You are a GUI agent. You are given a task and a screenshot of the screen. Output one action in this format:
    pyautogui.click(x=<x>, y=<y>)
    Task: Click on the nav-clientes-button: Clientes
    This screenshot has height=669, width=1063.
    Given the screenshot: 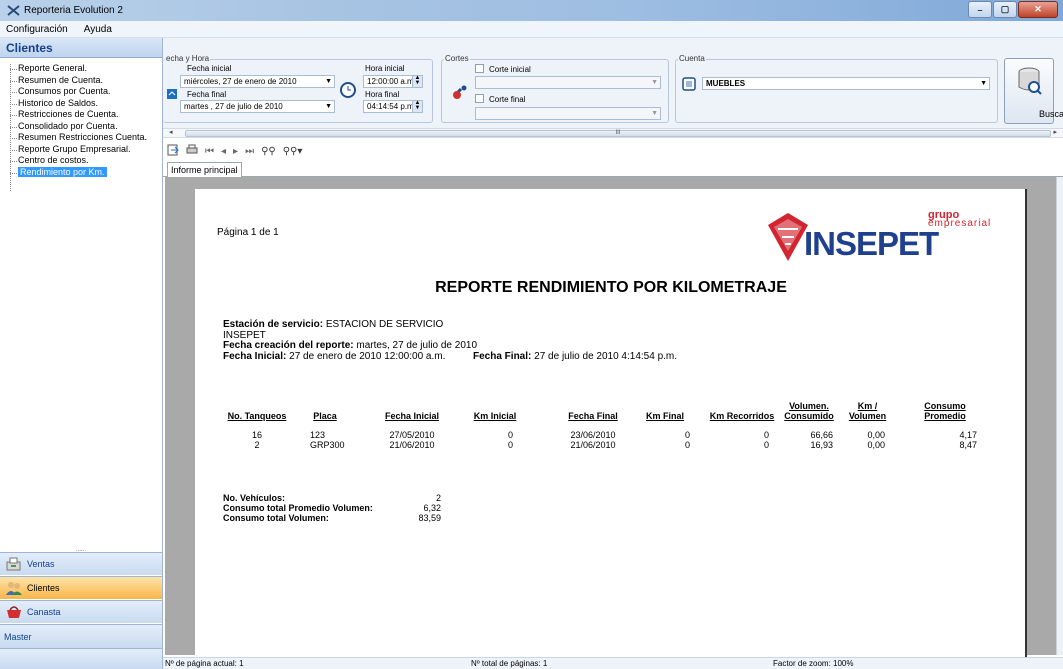 What is the action you would take?
    pyautogui.click(x=81, y=587)
    